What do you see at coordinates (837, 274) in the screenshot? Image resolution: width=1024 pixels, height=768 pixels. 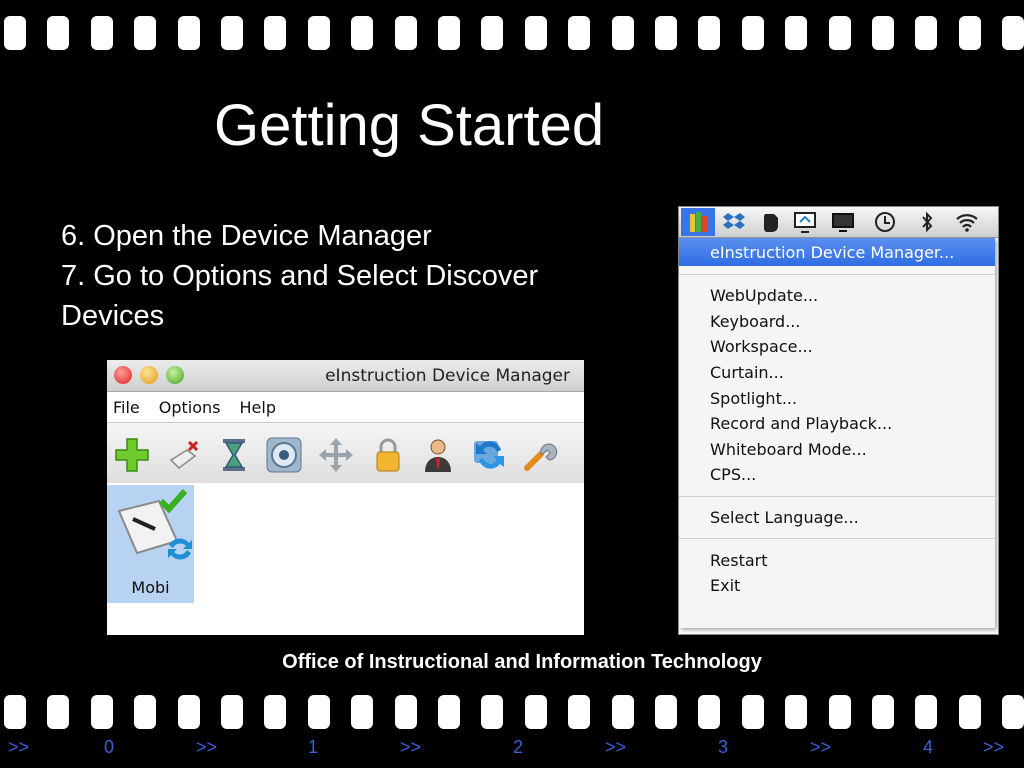 I see `menu-separator` at bounding box center [837, 274].